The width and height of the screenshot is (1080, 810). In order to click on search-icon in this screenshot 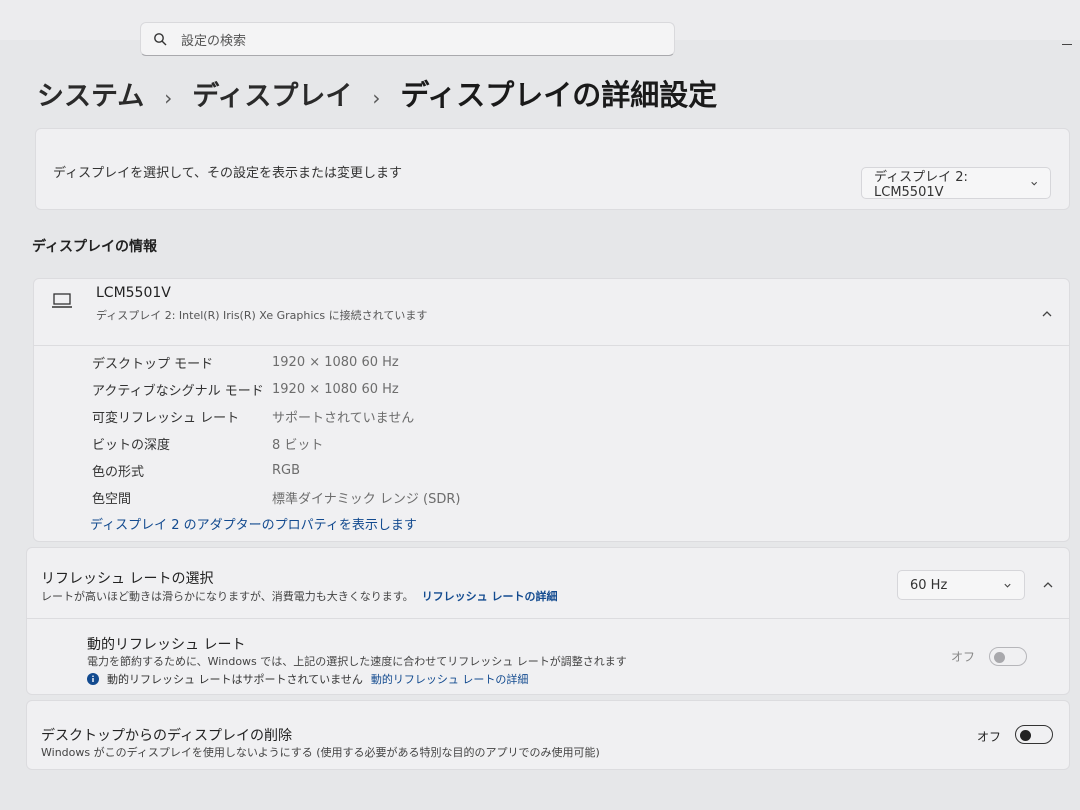, I will do `click(160, 39)`.